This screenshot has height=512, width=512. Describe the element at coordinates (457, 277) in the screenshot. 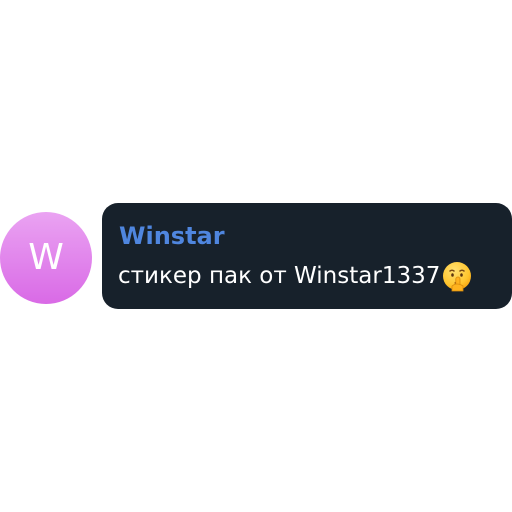

I see `shushing-face-icon` at that location.